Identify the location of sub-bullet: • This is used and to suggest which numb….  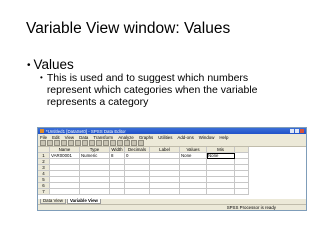
(165, 90).